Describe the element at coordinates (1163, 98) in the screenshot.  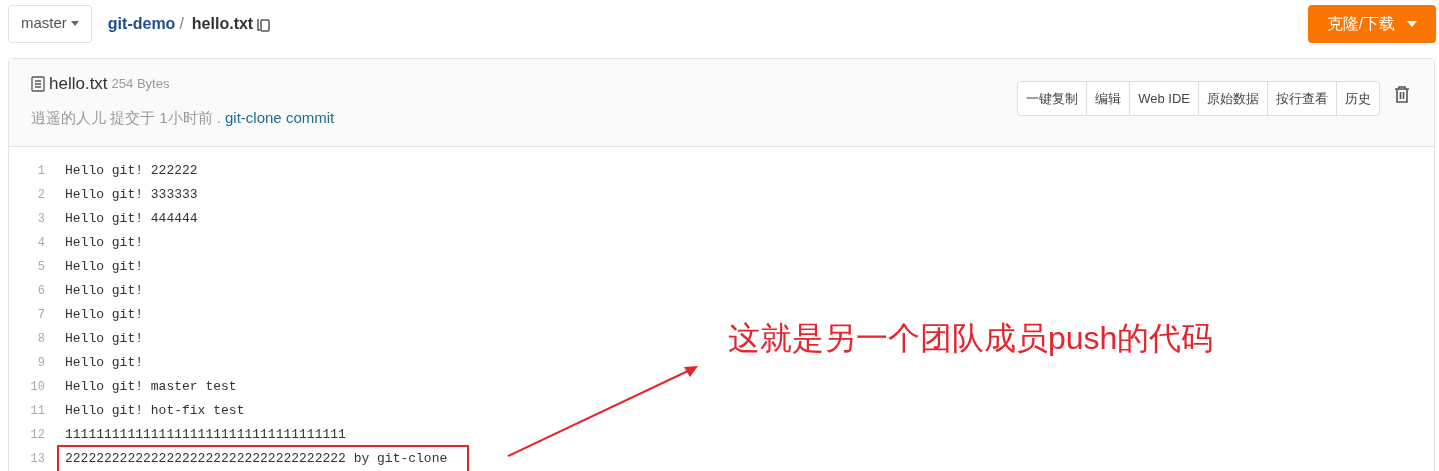
I see `file-action-button: Web IDE` at that location.